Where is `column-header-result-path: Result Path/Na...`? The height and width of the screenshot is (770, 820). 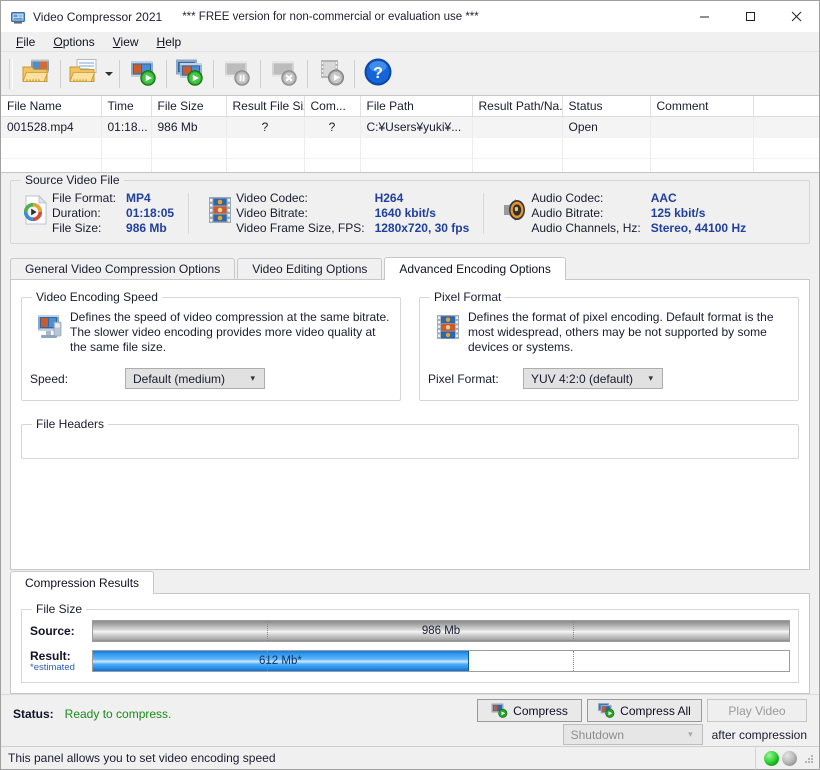 column-header-result-path: Result Path/Na... is located at coordinates (517, 106).